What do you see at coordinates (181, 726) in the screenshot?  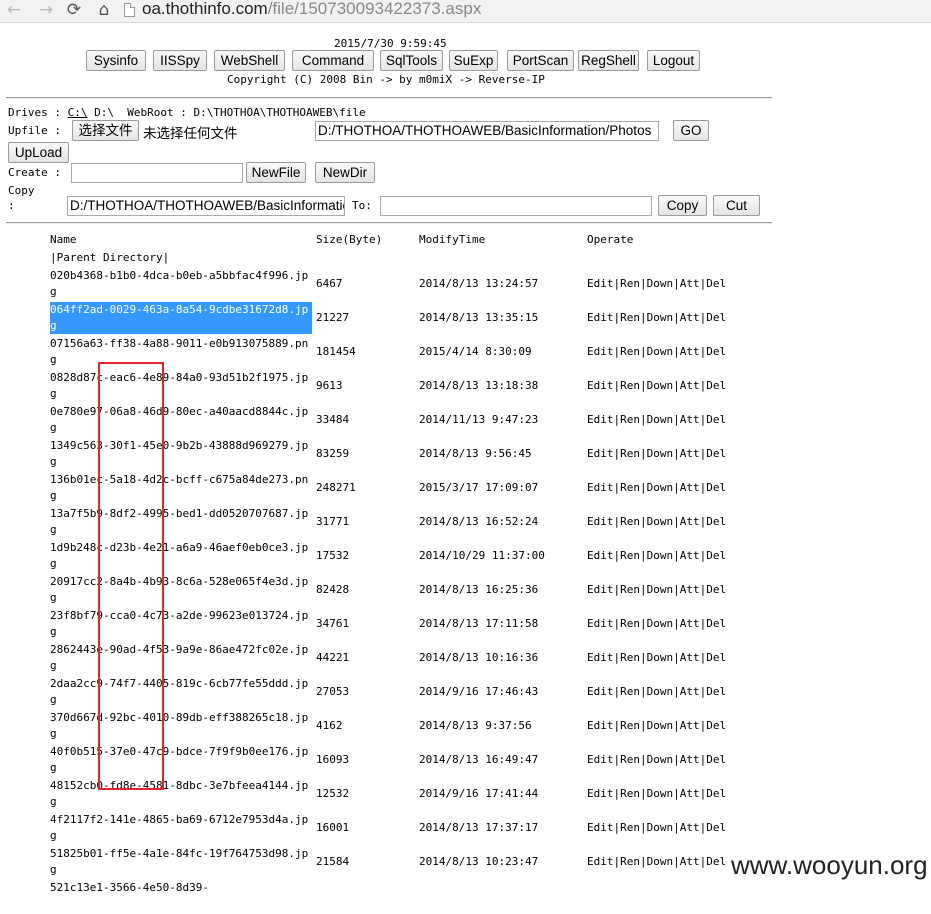 I see `file-name-link: 370d667d-92bc-4010-89db-eff388265c18.jpg` at bounding box center [181, 726].